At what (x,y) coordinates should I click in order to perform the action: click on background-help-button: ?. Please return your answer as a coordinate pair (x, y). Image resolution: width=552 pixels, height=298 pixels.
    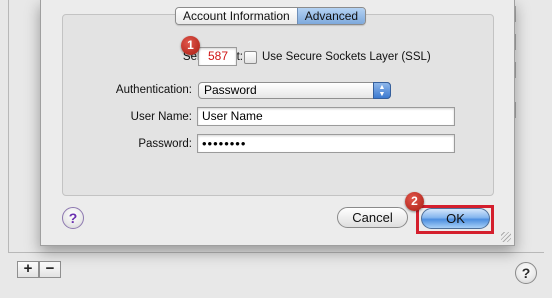
    Looking at the image, I should click on (526, 273).